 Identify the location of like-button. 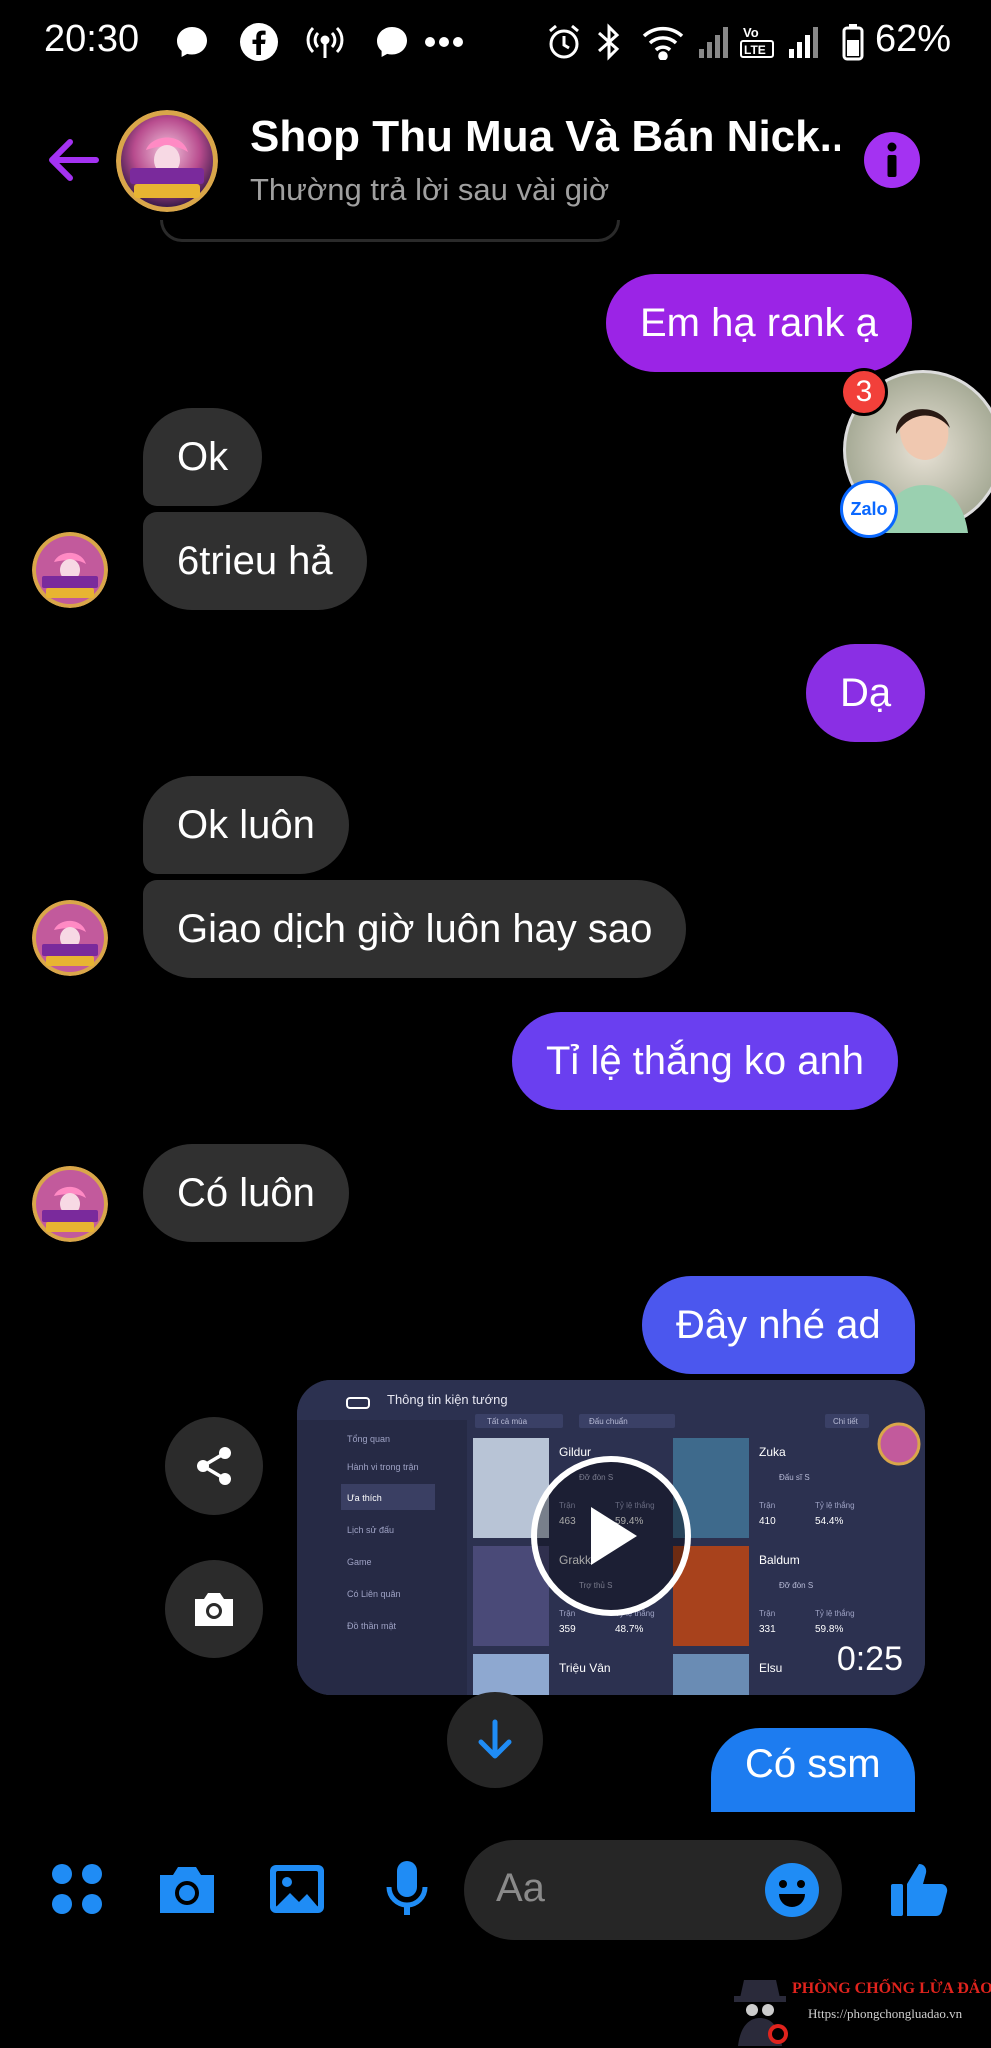
(919, 1889).